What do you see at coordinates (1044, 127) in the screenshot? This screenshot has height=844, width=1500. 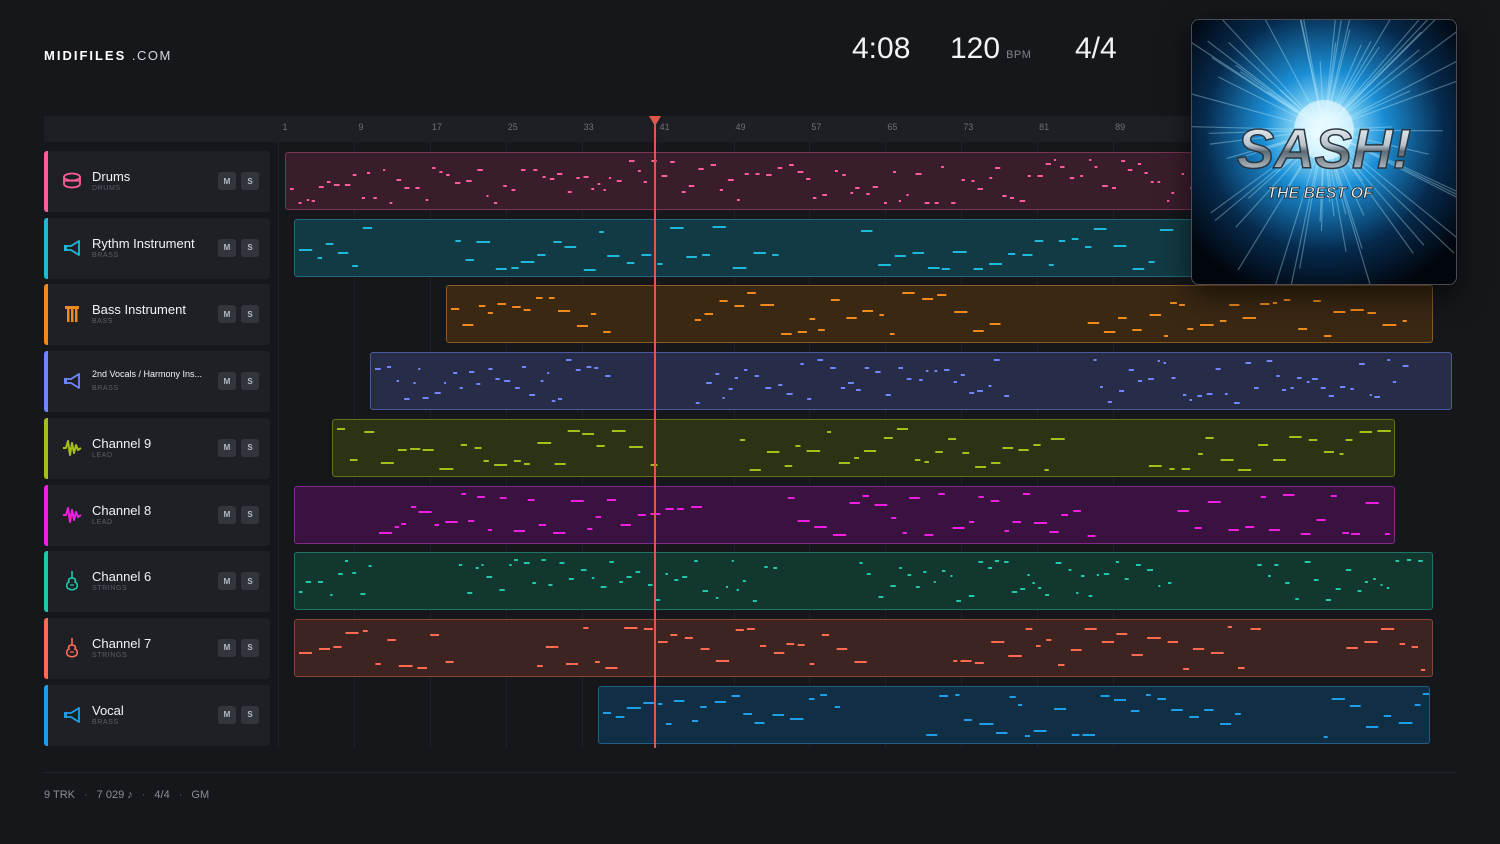 I see `ruler-tick: 81` at bounding box center [1044, 127].